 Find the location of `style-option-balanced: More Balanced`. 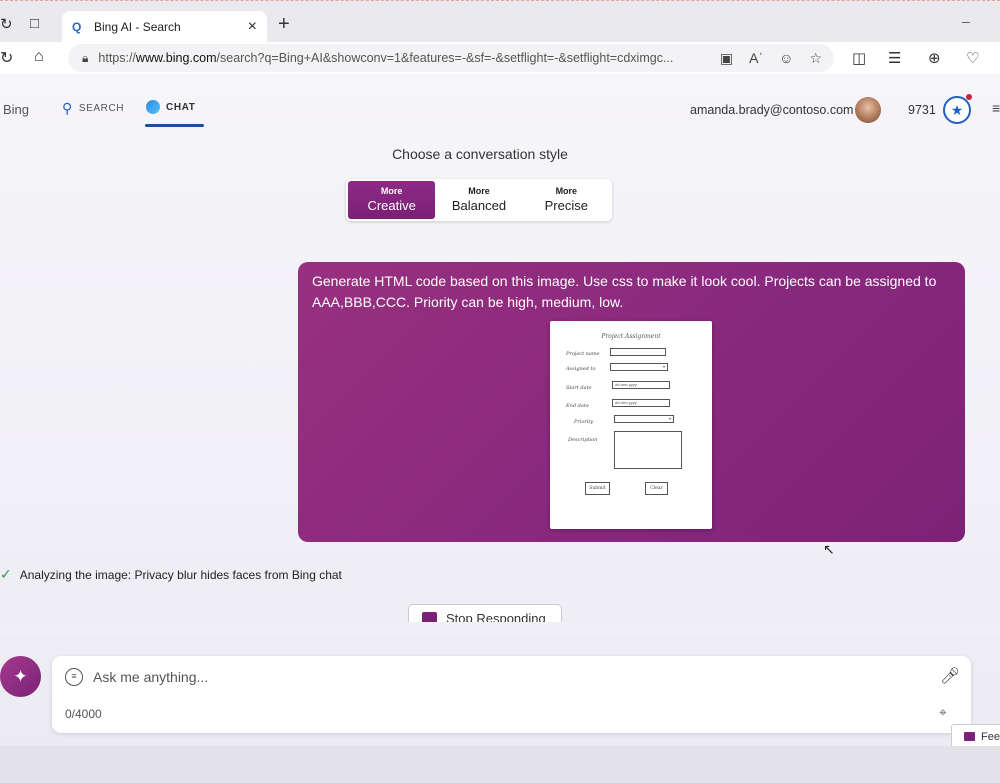

style-option-balanced: More Balanced is located at coordinates (478, 200).